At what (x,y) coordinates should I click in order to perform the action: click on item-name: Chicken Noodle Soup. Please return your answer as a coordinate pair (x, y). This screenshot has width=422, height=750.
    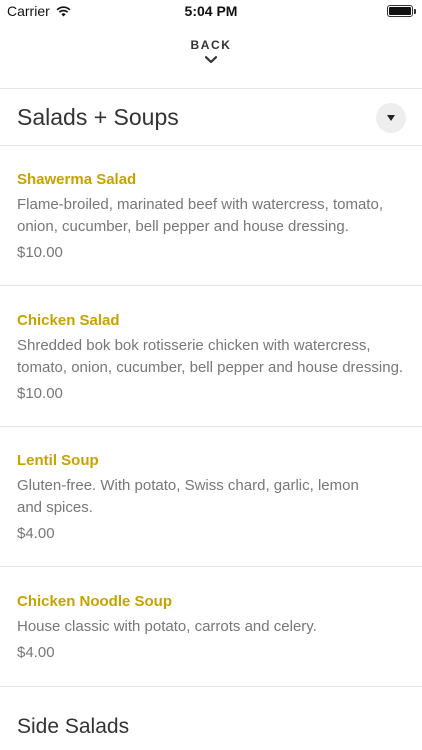
    Looking at the image, I should click on (95, 601).